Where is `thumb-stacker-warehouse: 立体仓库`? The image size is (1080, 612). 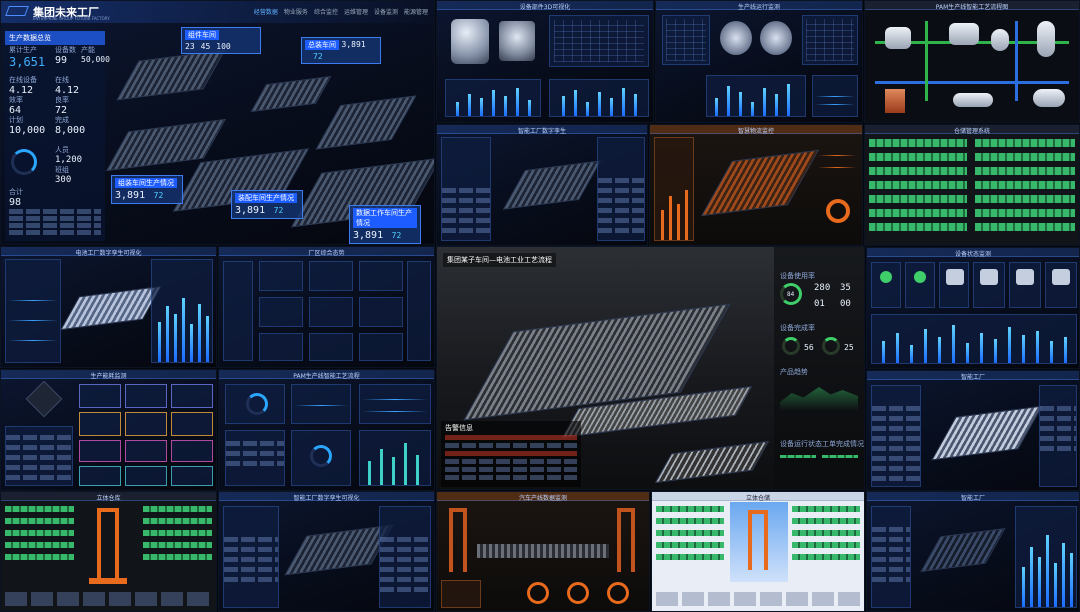 thumb-stacker-warehouse: 立体仓库 is located at coordinates (108, 551).